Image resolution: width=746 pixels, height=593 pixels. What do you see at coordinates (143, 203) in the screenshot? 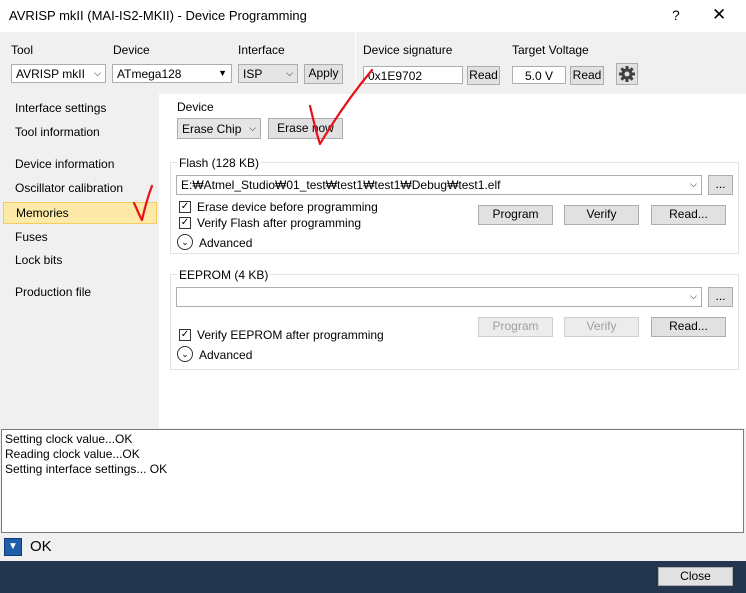
I see `red-checkmark-memories` at bounding box center [143, 203].